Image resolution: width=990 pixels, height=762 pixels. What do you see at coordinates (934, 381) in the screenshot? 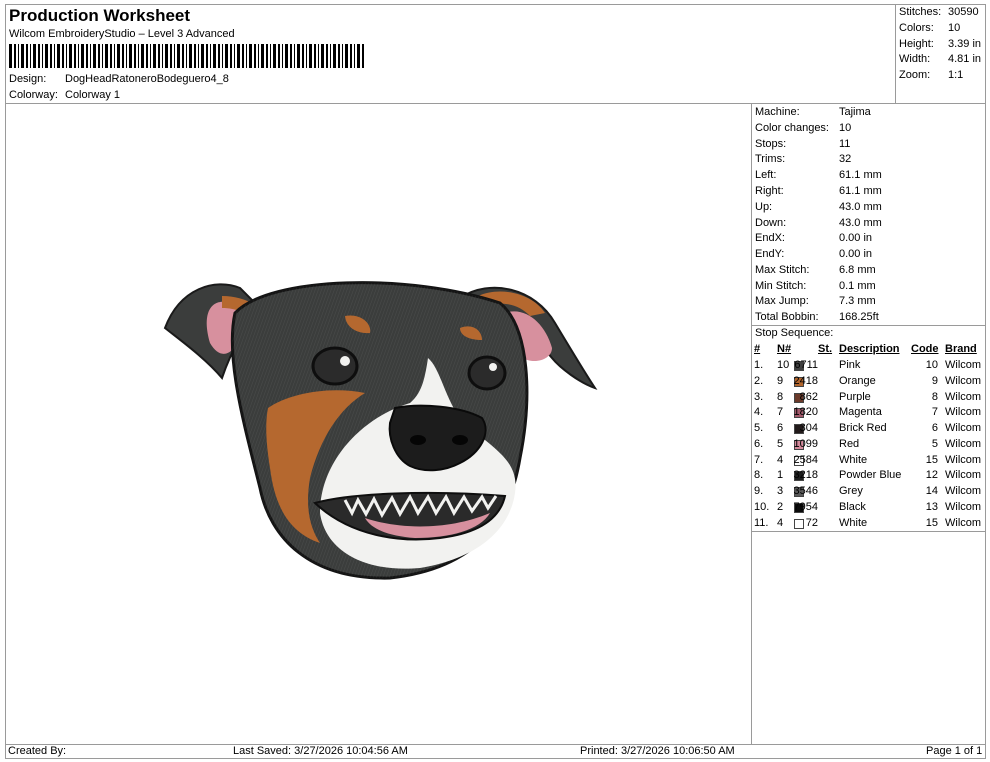
I see `row-code: 9` at bounding box center [934, 381].